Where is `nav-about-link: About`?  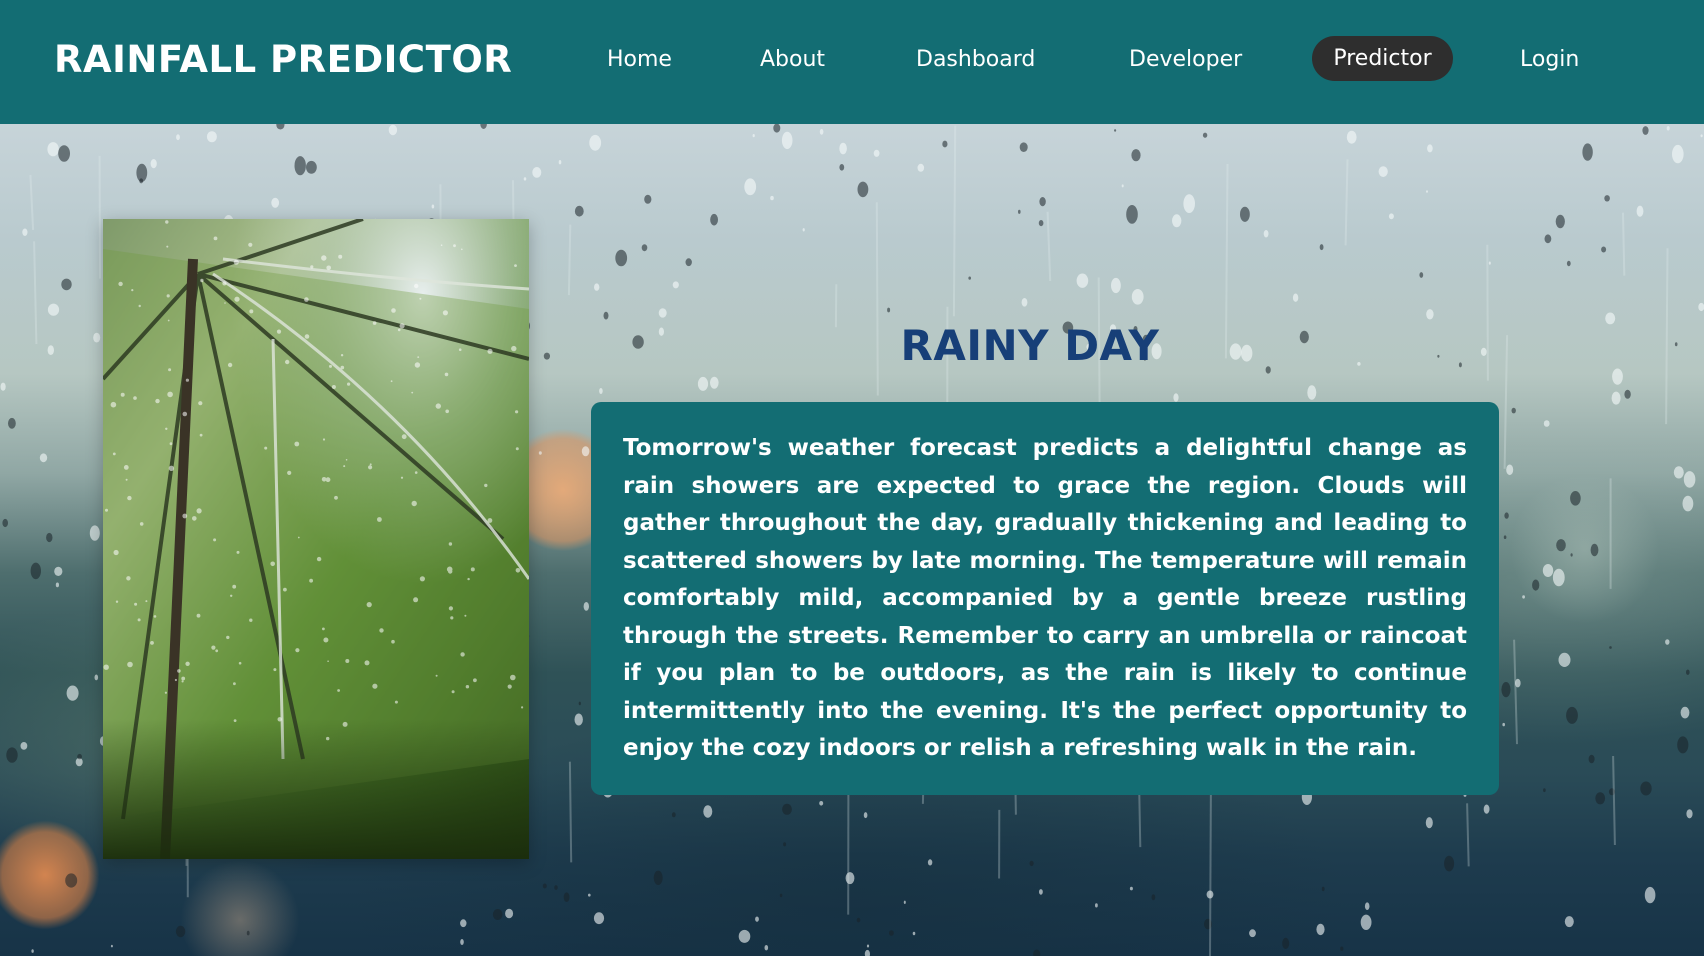
nav-about-link: About is located at coordinates (792, 60).